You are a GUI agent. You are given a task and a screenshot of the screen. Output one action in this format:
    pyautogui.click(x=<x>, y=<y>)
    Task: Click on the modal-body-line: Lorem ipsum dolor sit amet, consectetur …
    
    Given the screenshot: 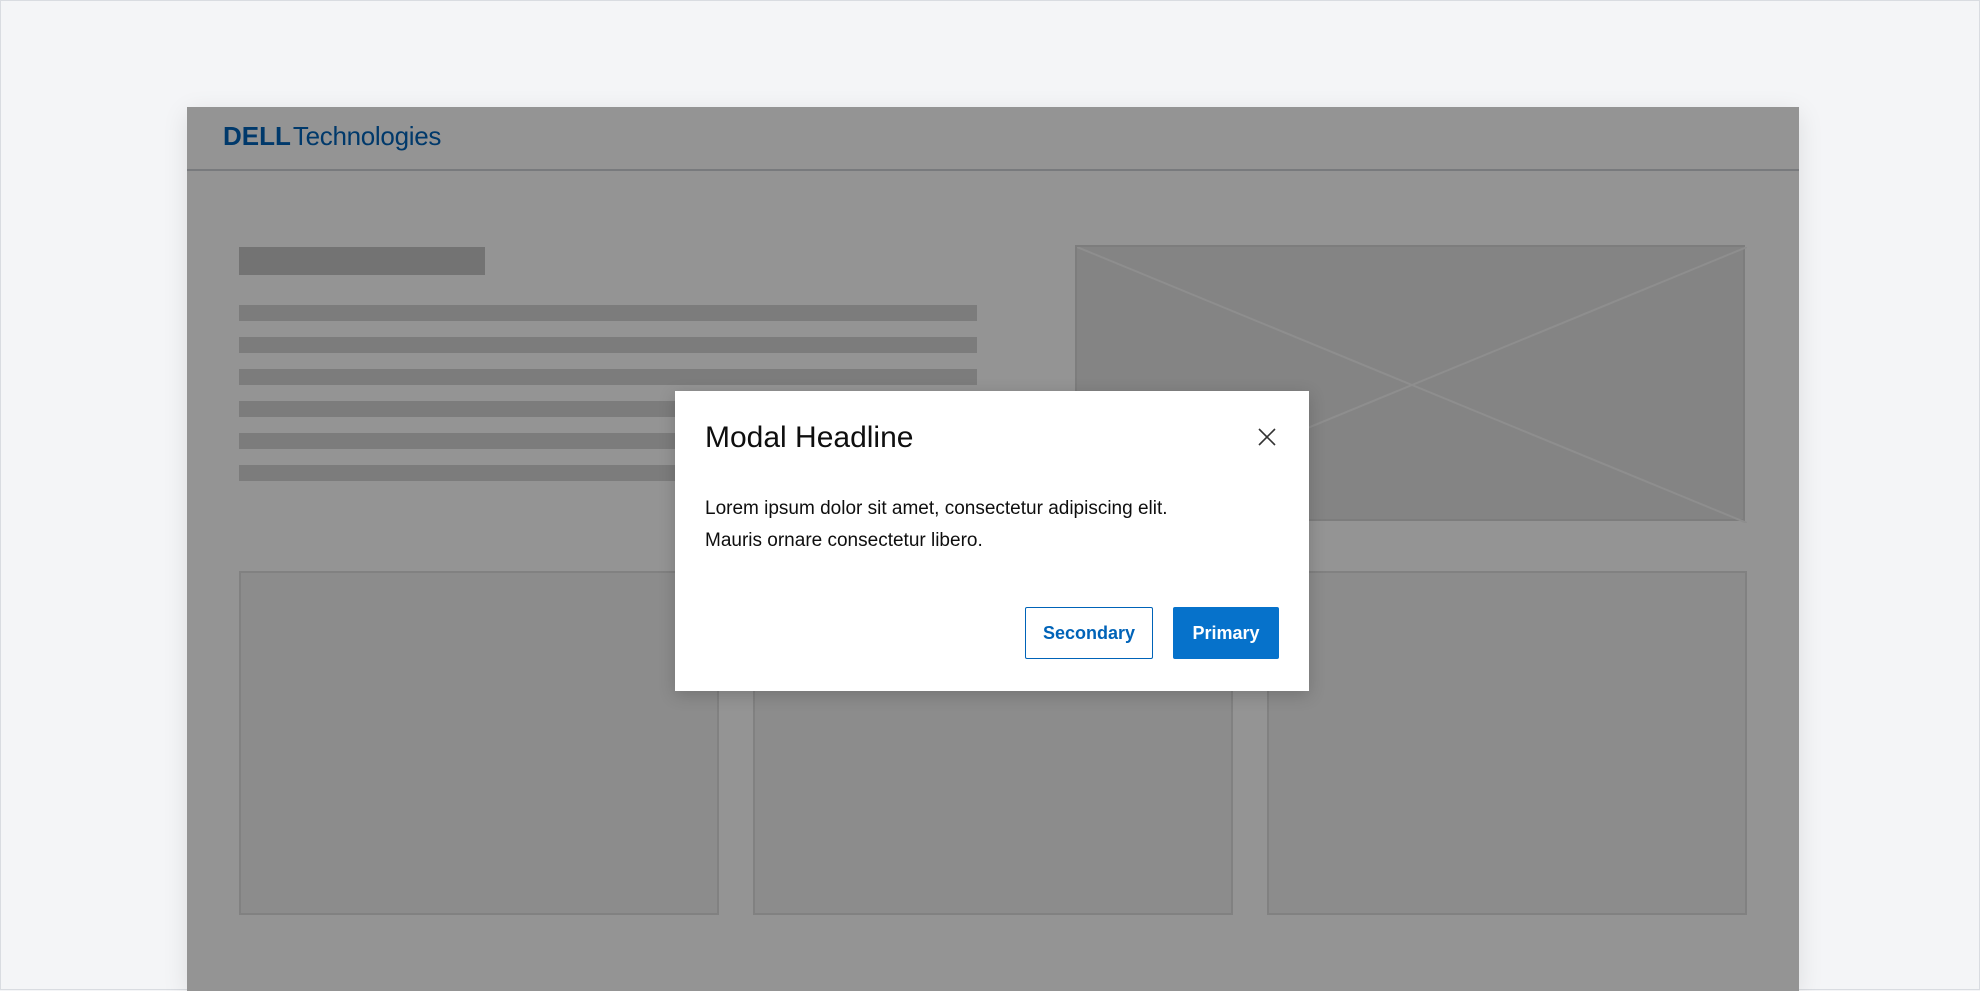 What is the action you would take?
    pyautogui.click(x=936, y=508)
    